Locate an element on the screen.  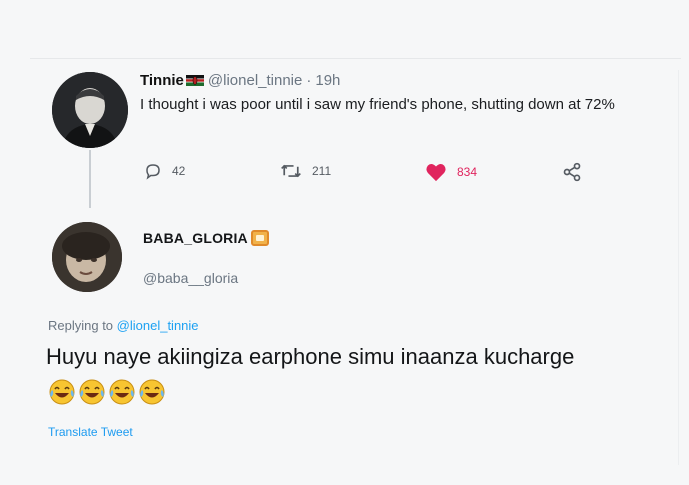
heart-icon is located at coordinates (436, 173).